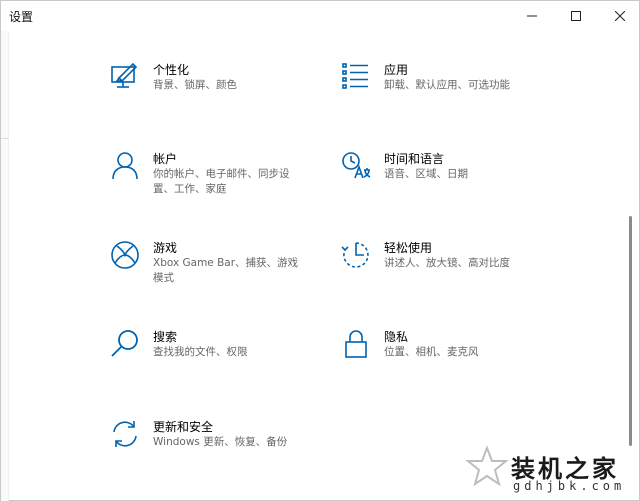  Describe the element at coordinates (125, 166) in the screenshot. I see `accounts-icon` at that location.